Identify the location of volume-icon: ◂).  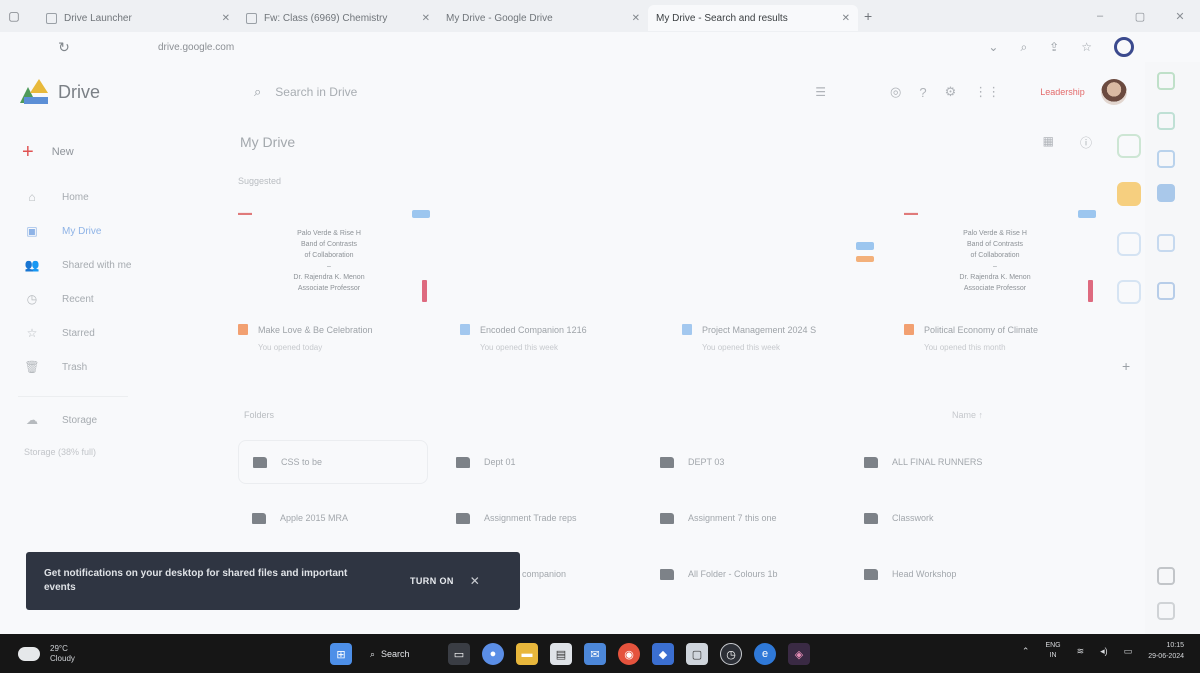
(1104, 651).